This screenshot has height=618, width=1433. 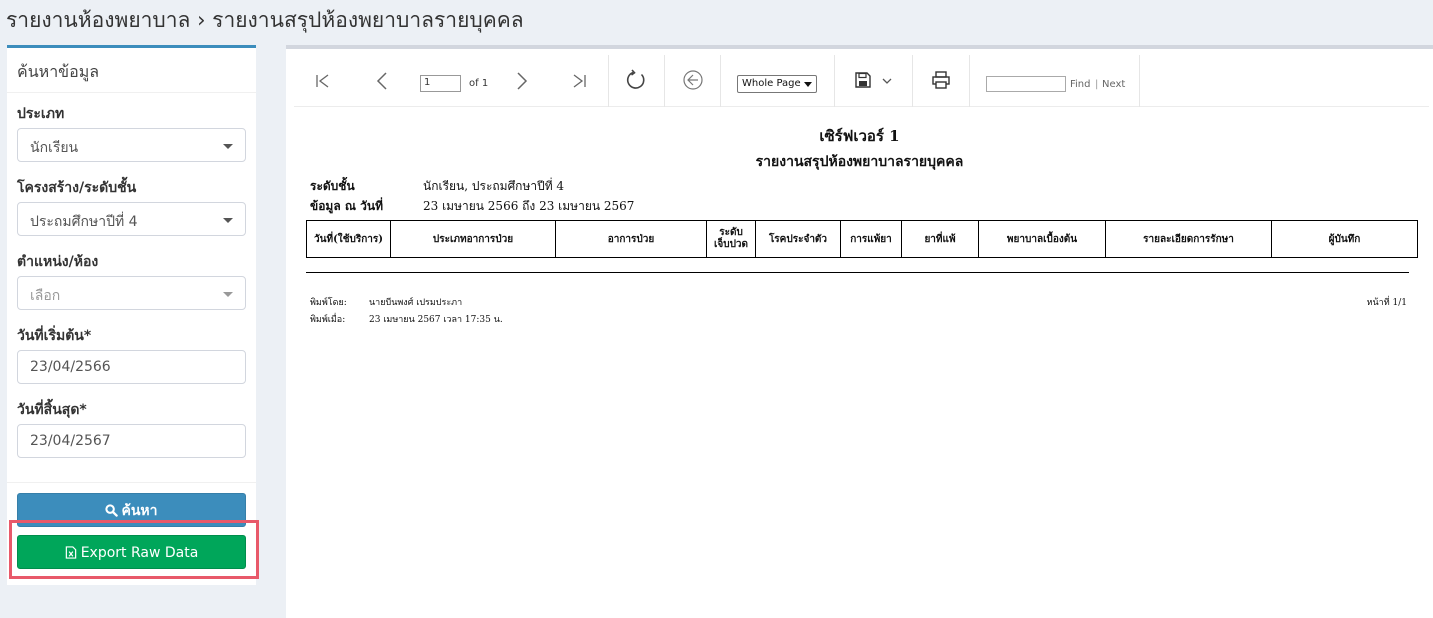 I want to click on position-label: ตำแหน่ง/ห้อง, so click(x=58, y=262).